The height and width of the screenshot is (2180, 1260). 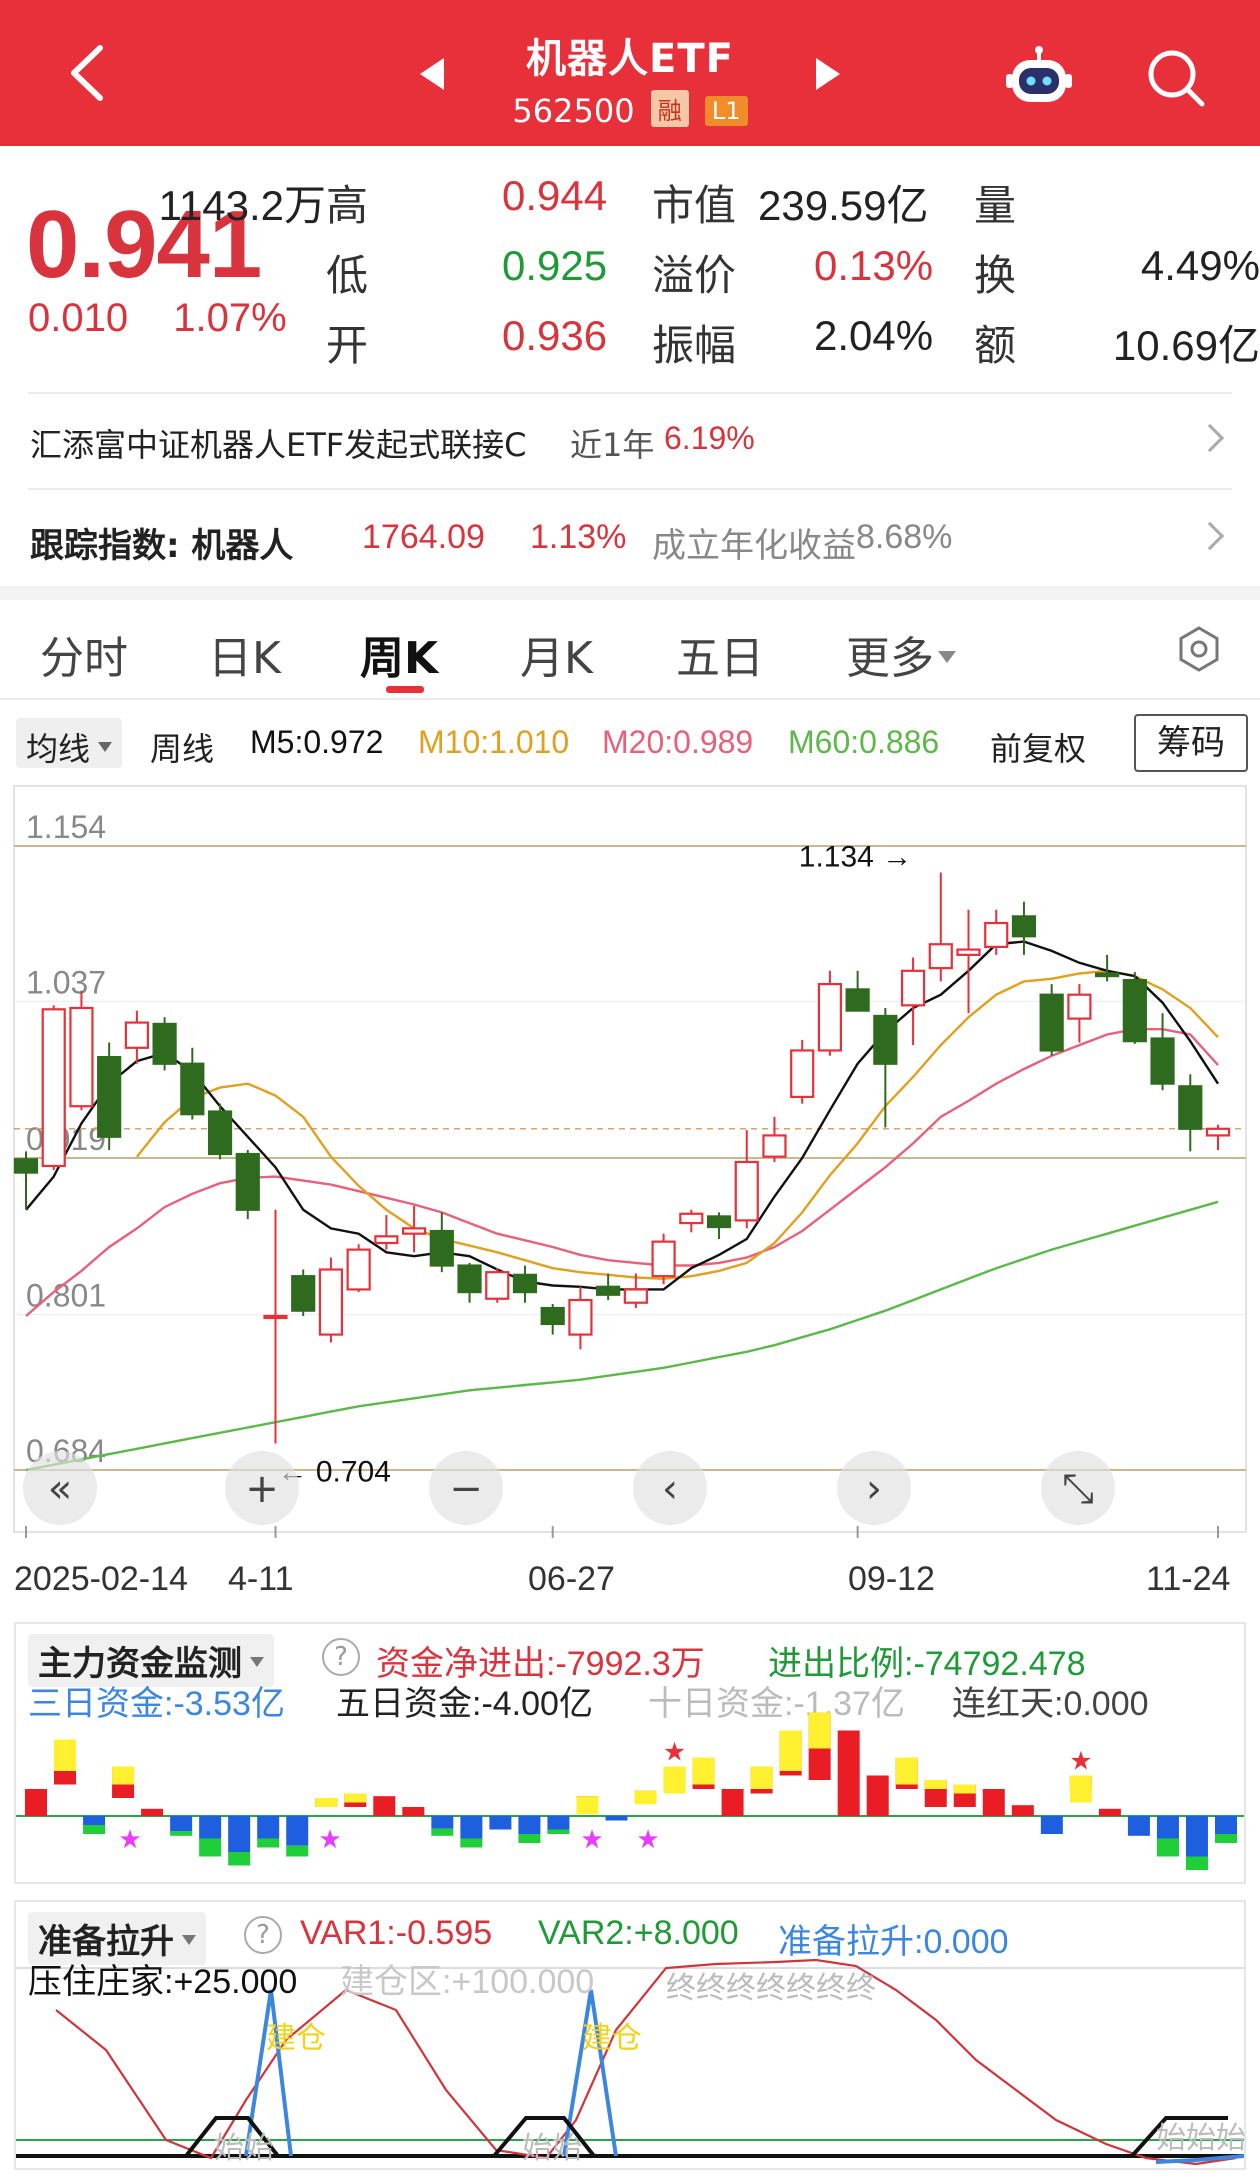 What do you see at coordinates (864, 742) in the screenshot?
I see `ma60-value: M60:0.886` at bounding box center [864, 742].